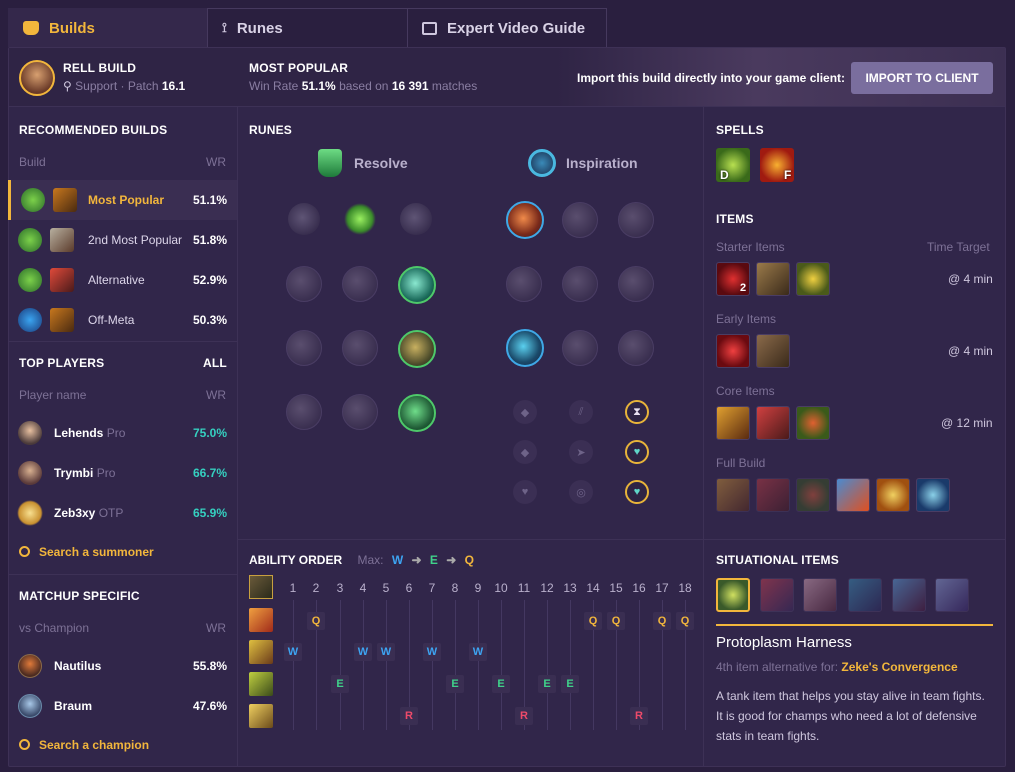 This screenshot has width=1015, height=772. I want to click on matchup-name: Nautilus, so click(78, 666).